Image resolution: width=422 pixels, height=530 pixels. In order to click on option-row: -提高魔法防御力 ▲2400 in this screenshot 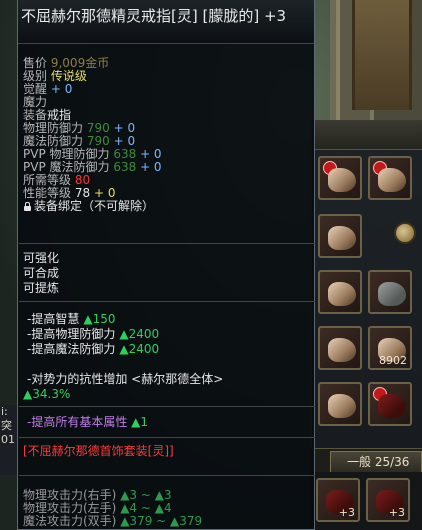, I will do `click(167, 349)`.